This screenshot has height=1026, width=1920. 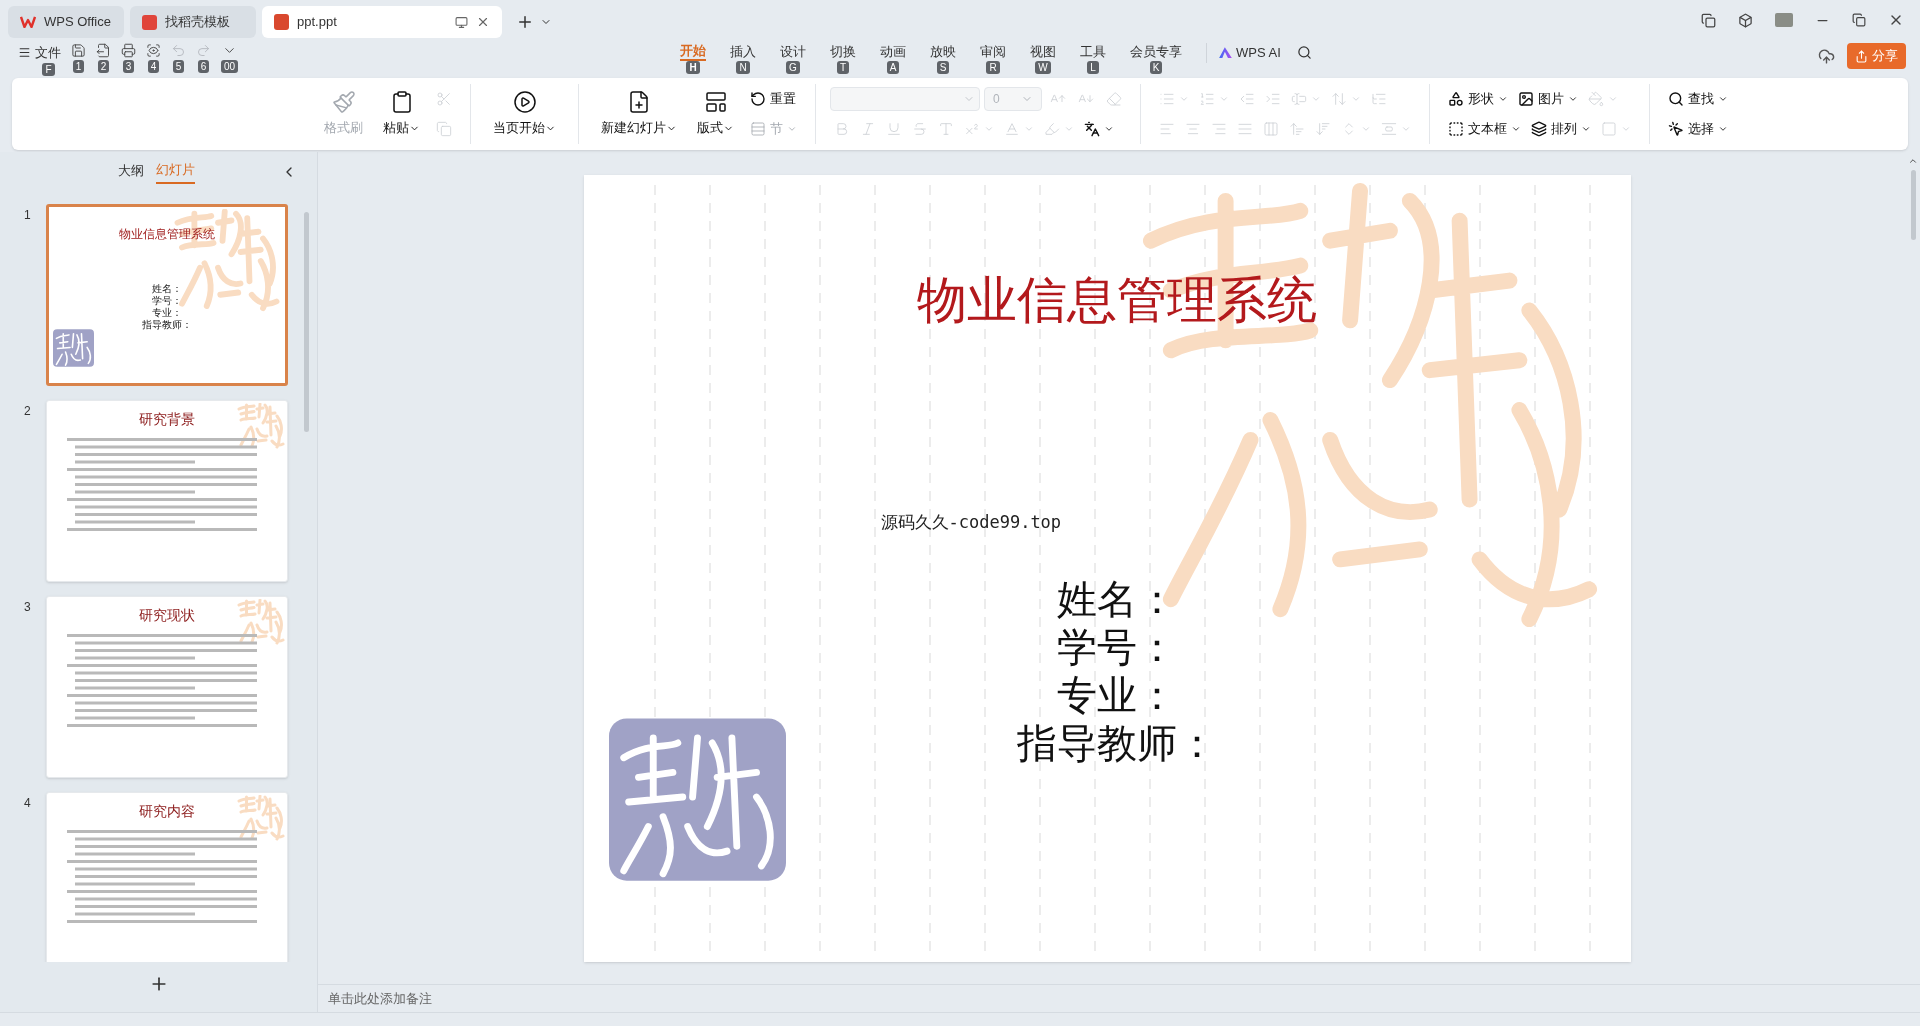 I want to click on window-icon, so click(x=1708, y=20).